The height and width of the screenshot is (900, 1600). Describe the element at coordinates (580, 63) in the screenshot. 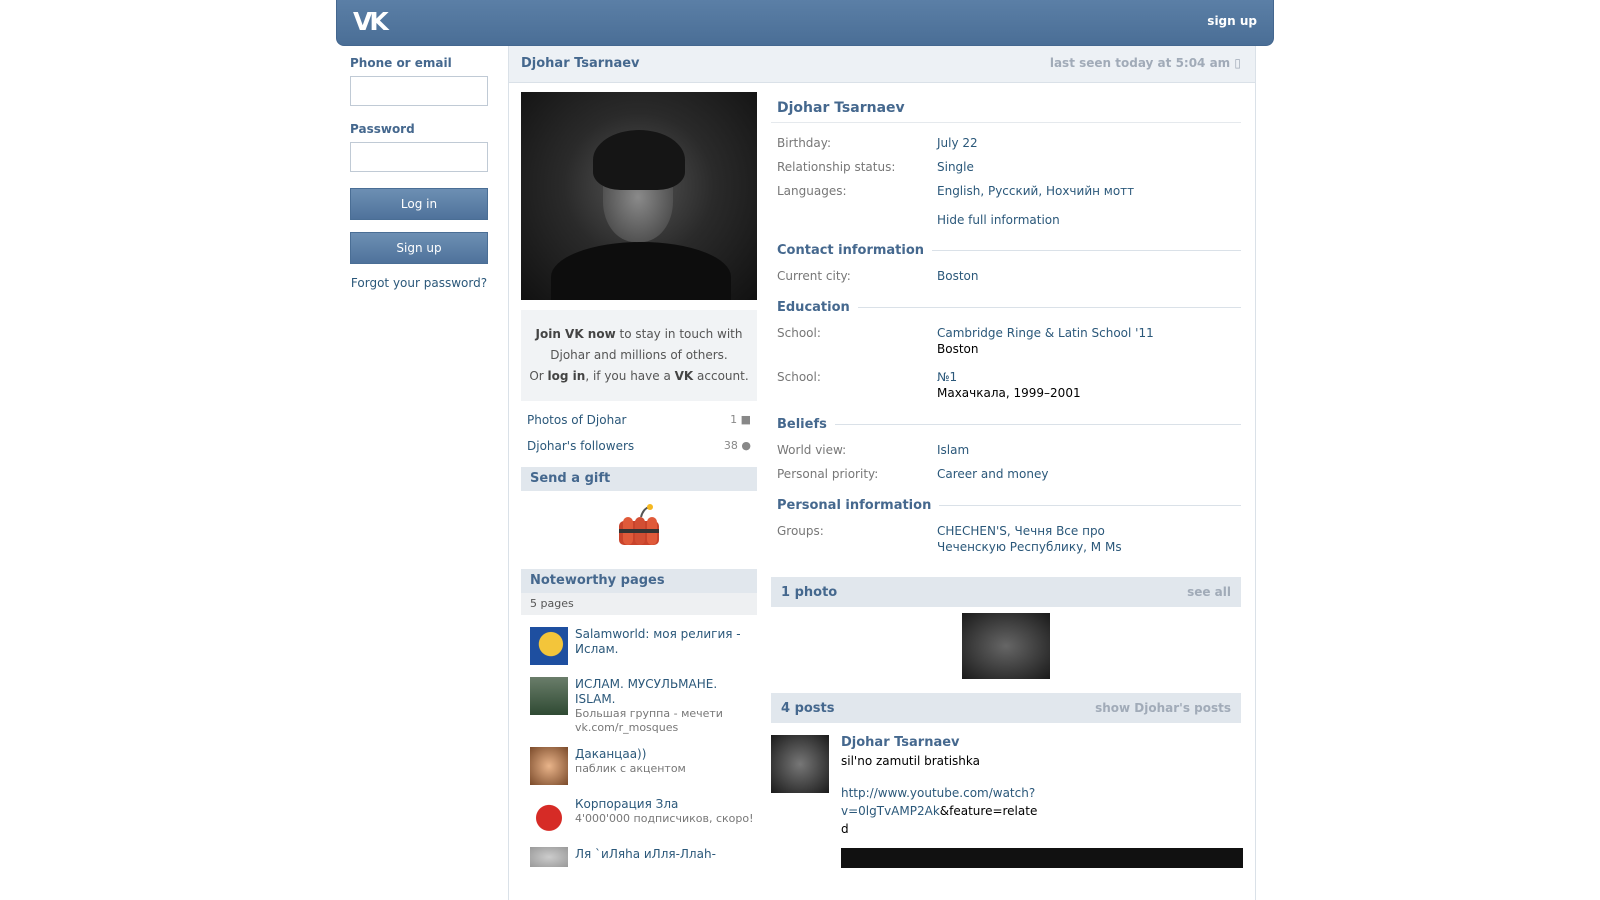

I see `header-name: Djohar Tsarnaev` at that location.